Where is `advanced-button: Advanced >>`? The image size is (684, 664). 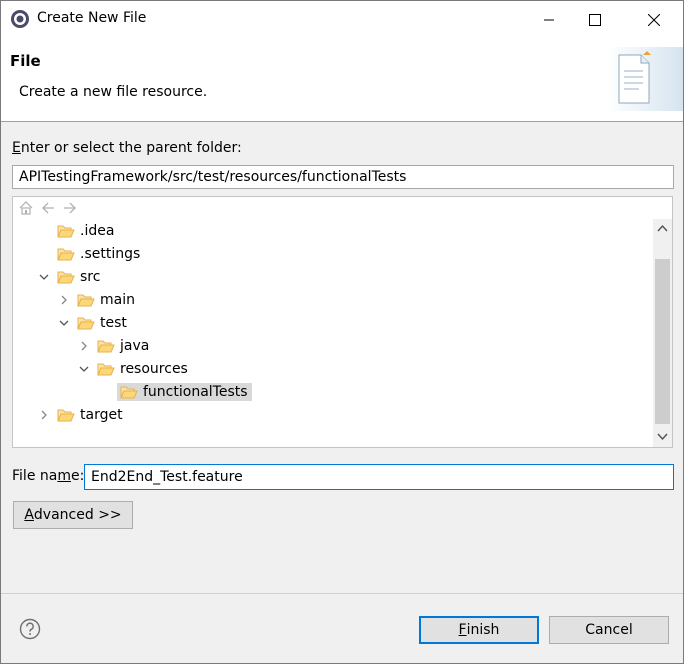
advanced-button: Advanced >> is located at coordinates (73, 515).